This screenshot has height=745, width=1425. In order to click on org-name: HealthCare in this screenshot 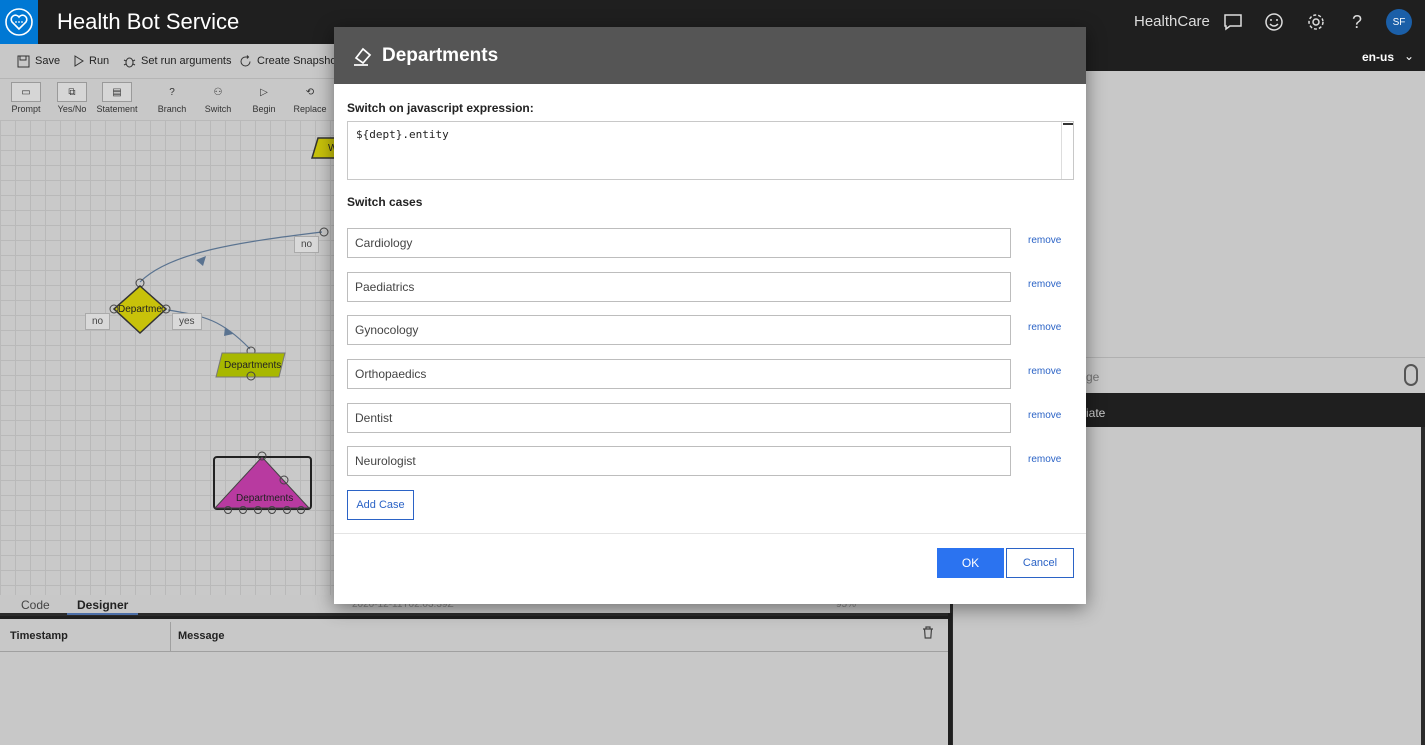, I will do `click(1172, 21)`.